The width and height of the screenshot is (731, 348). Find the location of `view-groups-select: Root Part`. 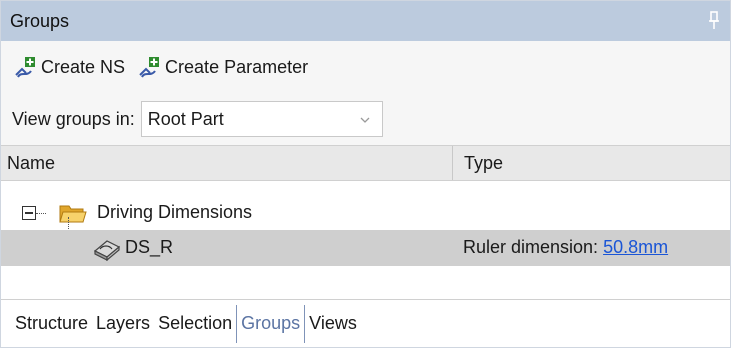

view-groups-select: Root Part is located at coordinates (261, 119).